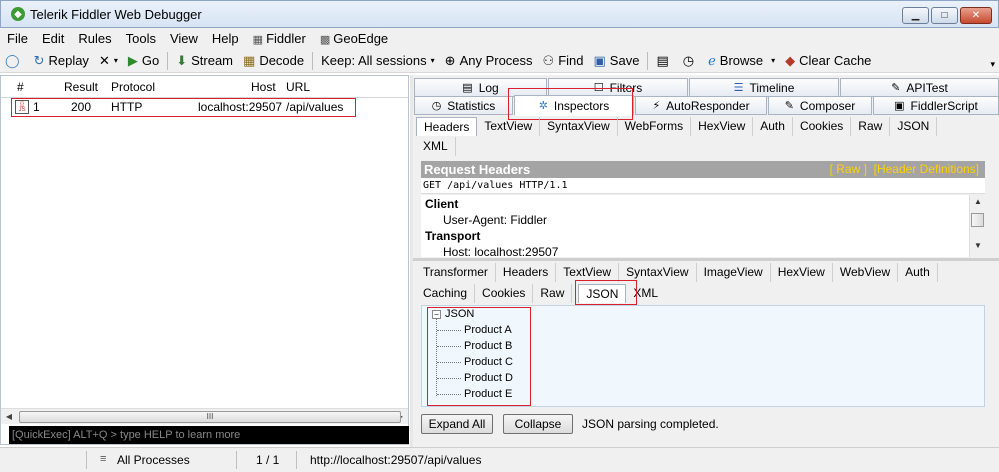 The height and width of the screenshot is (472, 999). Describe the element at coordinates (563, 61) in the screenshot. I see `find-button: ⚇ Find` at that location.